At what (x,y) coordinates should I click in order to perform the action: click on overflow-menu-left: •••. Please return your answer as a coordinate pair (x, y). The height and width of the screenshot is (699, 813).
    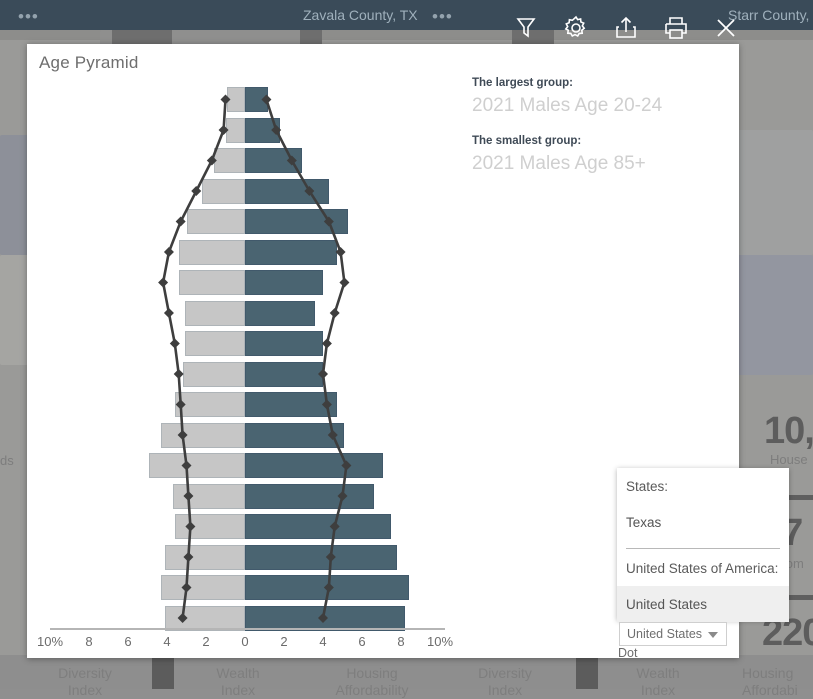
    Looking at the image, I should click on (28, 16).